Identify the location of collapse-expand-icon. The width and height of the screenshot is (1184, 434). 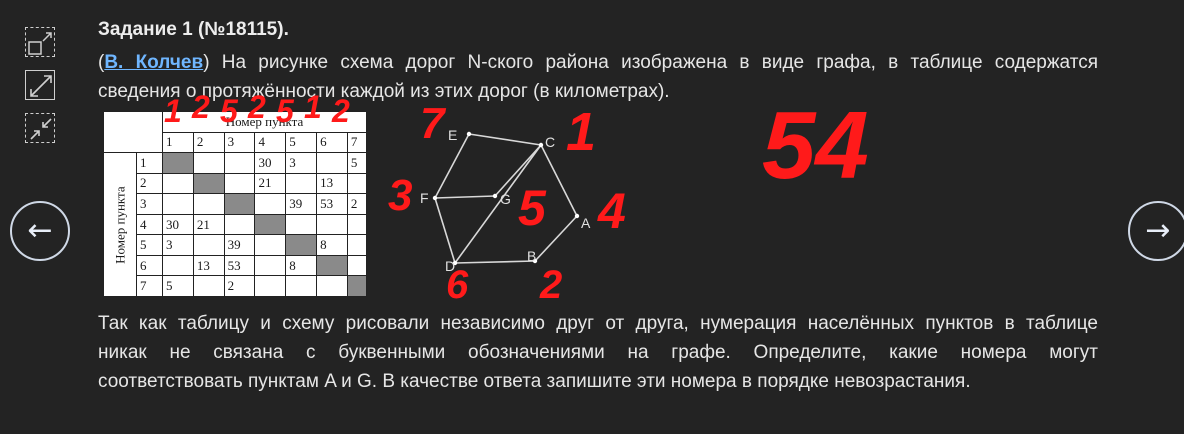
(40, 43).